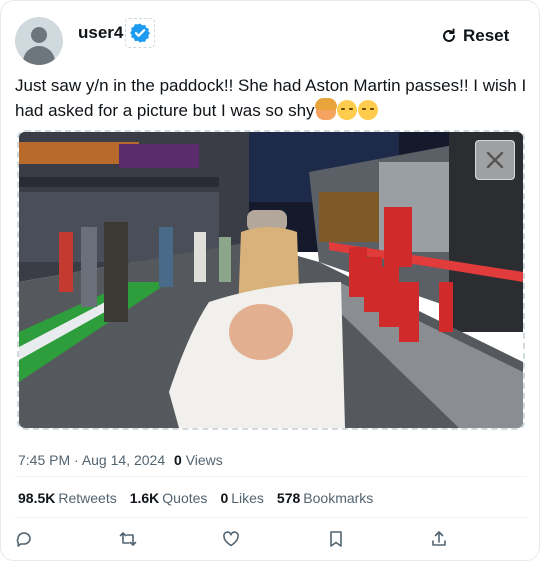  What do you see at coordinates (39, 55) in the screenshot?
I see `avatar-body-shape` at bounding box center [39, 55].